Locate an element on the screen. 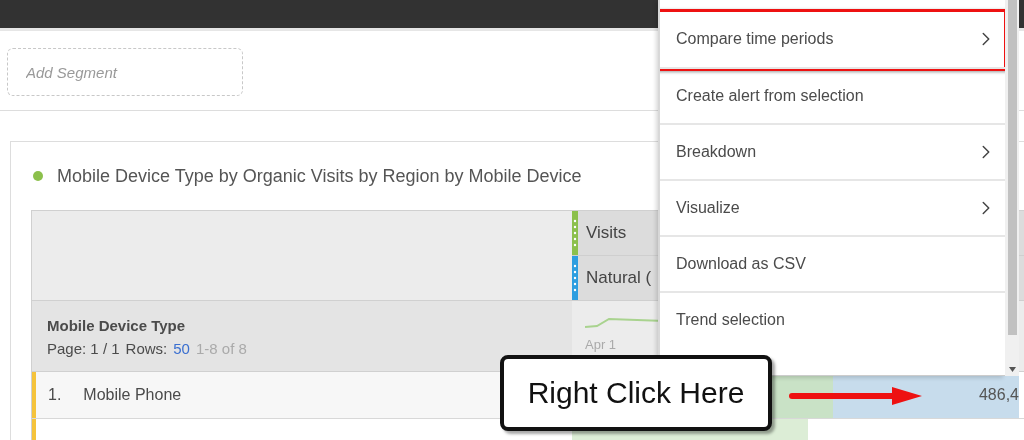 The height and width of the screenshot is (440, 1024). scrollbar is located at coordinates (1012, 188).